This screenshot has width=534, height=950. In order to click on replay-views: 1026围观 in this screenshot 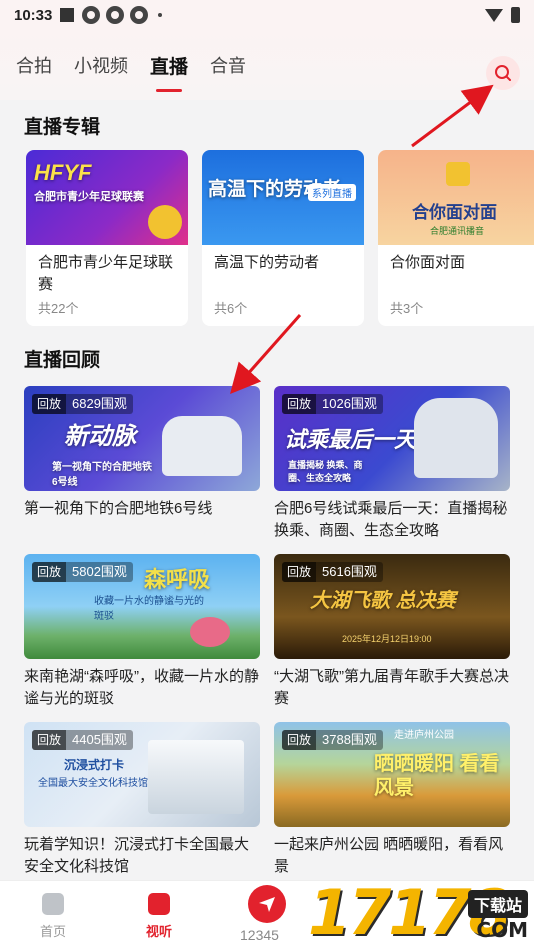, I will do `click(349, 403)`.